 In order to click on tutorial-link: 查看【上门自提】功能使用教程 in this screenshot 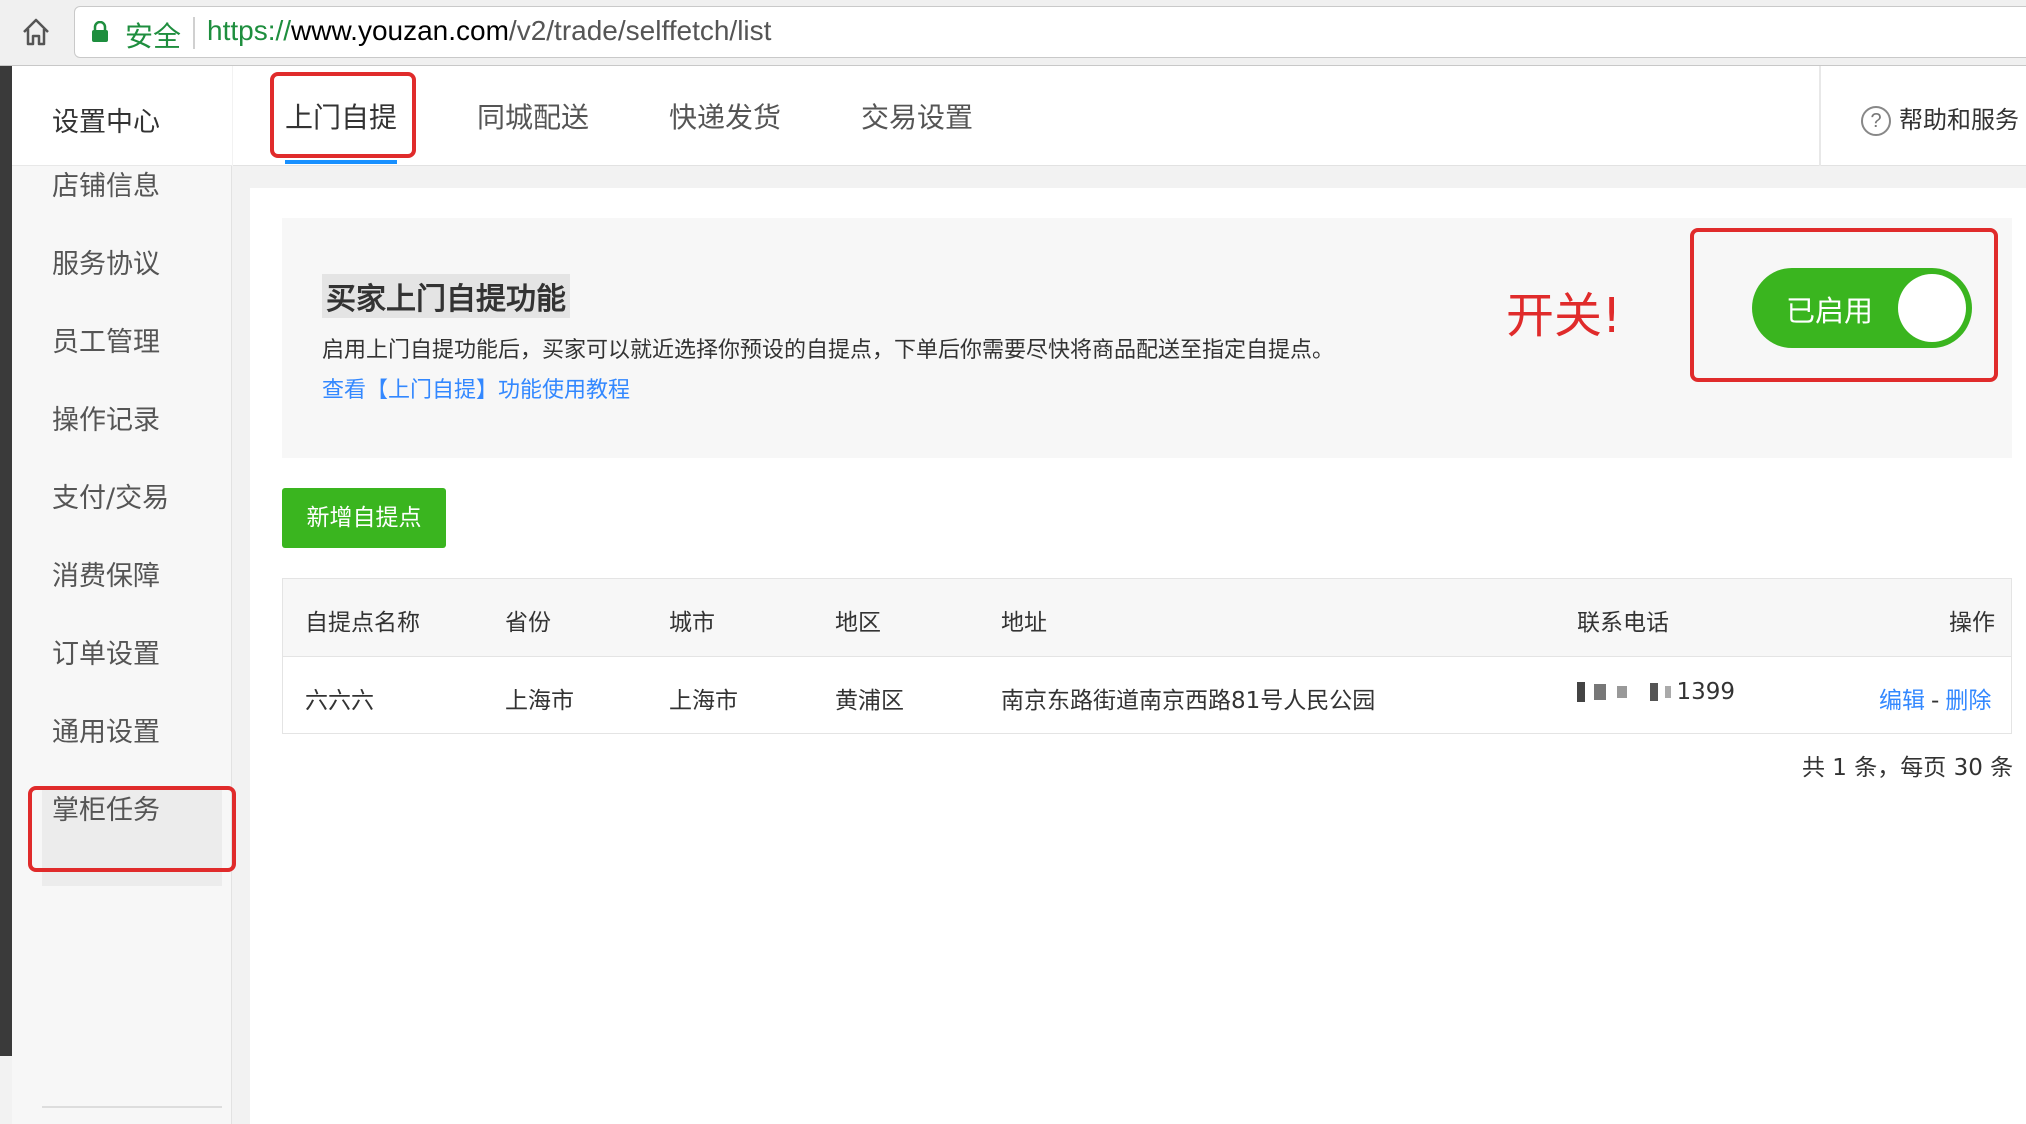, I will do `click(476, 388)`.